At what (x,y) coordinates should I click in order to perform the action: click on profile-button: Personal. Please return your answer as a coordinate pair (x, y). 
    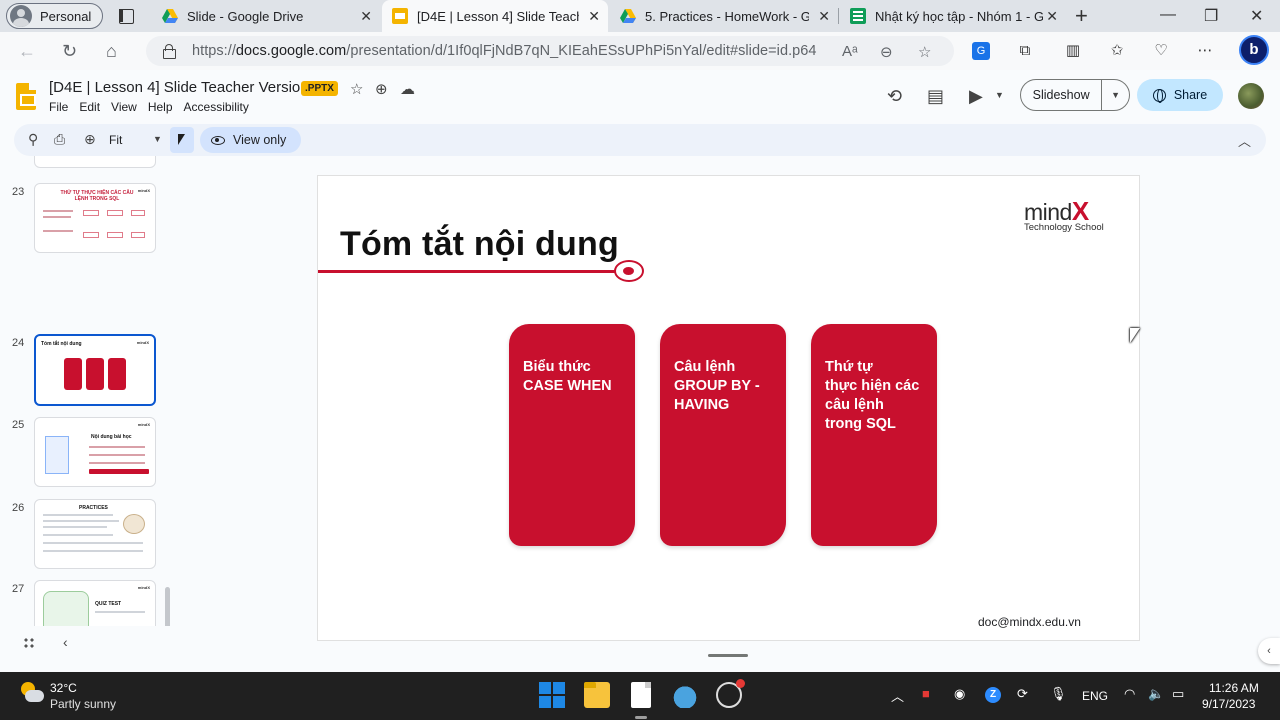
    Looking at the image, I should click on (54, 16).